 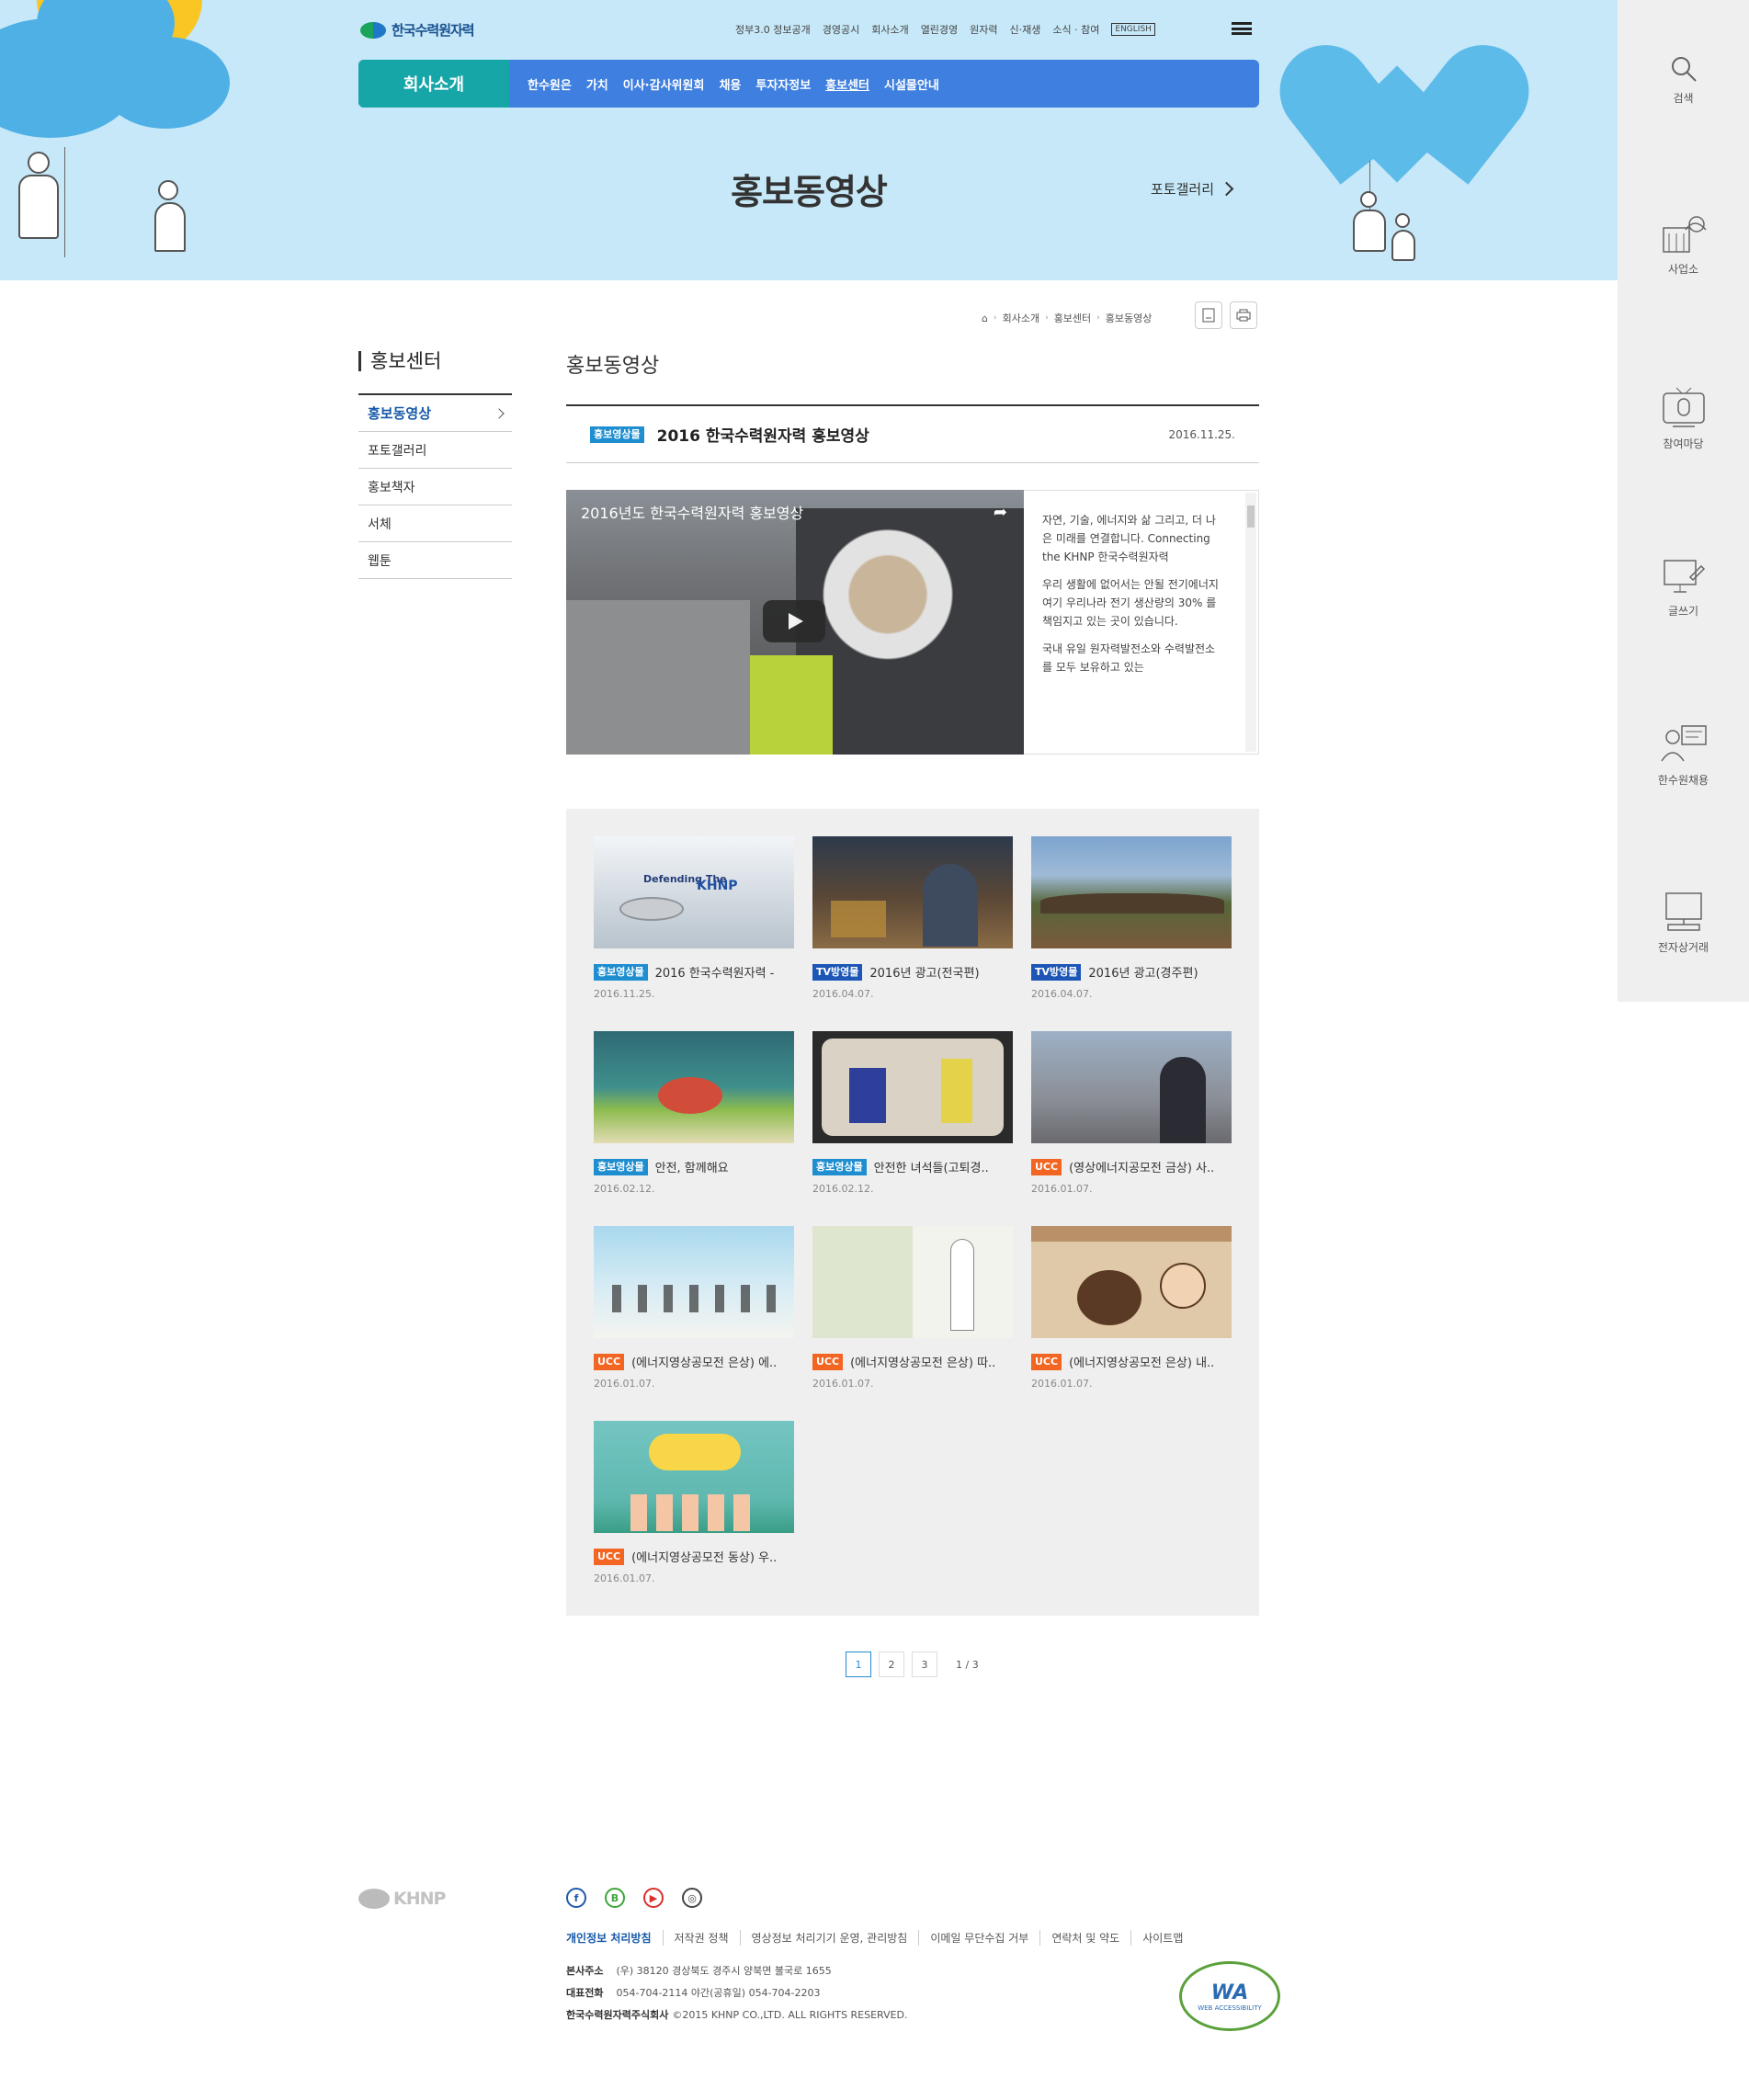 What do you see at coordinates (979, 1938) in the screenshot?
I see `footer-link: 이메일 무단수집 거부` at bounding box center [979, 1938].